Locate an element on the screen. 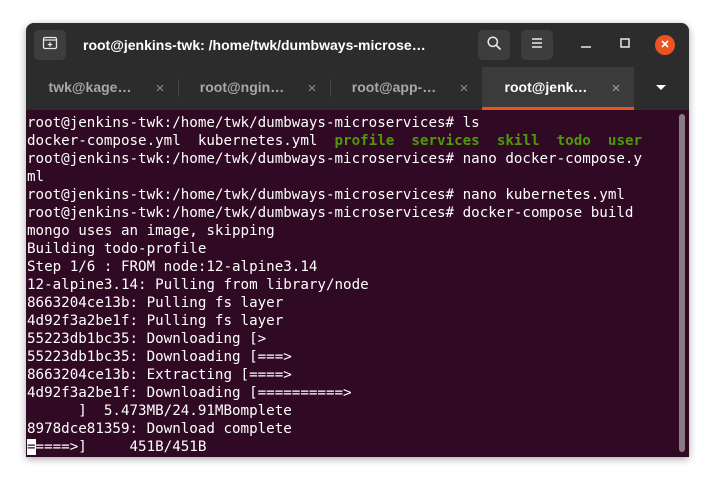 Image resolution: width=714 pixels, height=484 pixels. ls-dir: profile is located at coordinates (364, 141).